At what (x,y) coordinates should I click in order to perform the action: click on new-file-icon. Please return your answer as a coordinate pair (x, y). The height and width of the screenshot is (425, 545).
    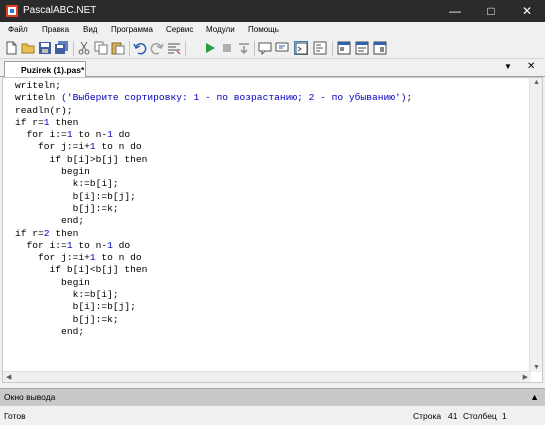
    Looking at the image, I should click on (11, 48).